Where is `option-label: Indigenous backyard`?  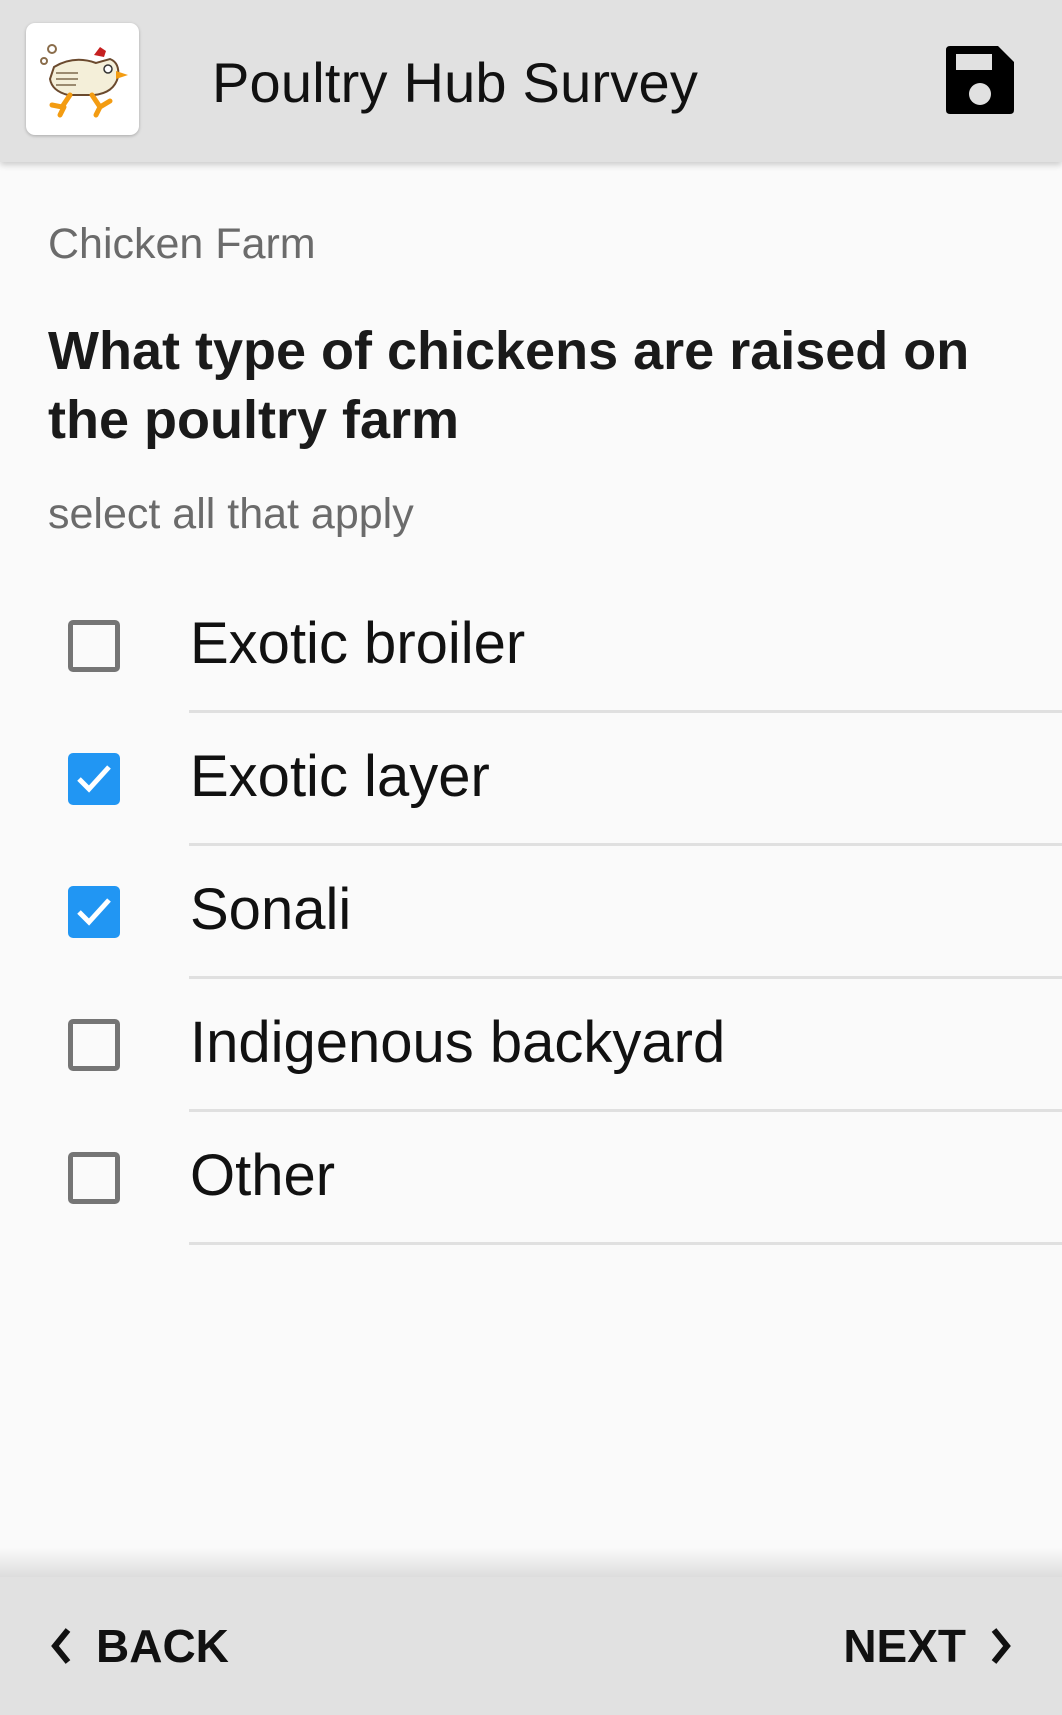
option-label: Indigenous backyard is located at coordinates (458, 1042).